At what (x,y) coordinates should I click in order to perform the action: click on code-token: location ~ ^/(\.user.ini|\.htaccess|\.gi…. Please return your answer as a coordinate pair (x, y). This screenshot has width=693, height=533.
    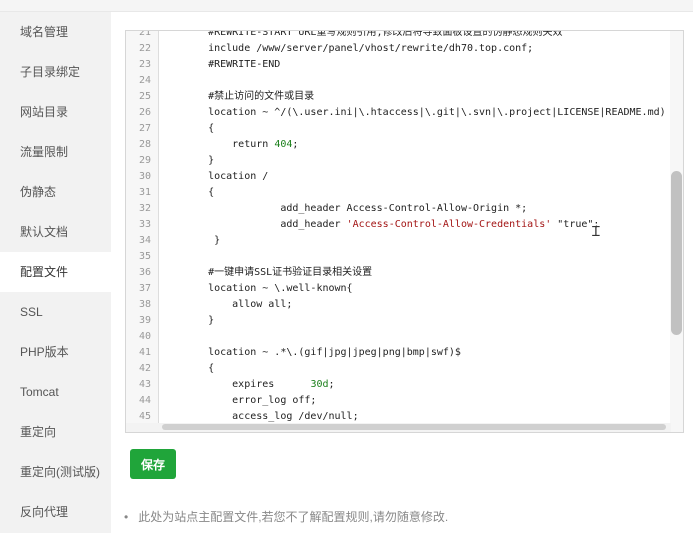
    Looking at the image, I should click on (425, 112).